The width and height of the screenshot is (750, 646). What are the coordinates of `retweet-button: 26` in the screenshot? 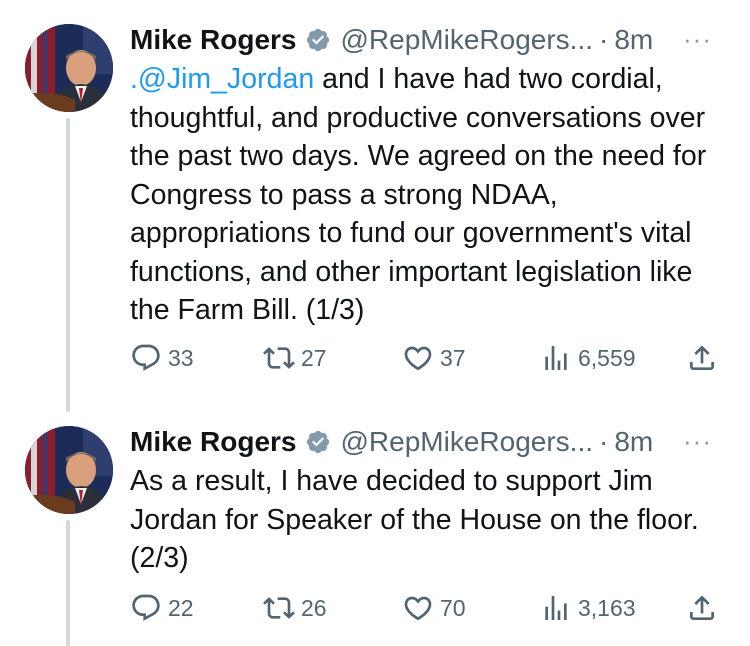 It's located at (295, 608).